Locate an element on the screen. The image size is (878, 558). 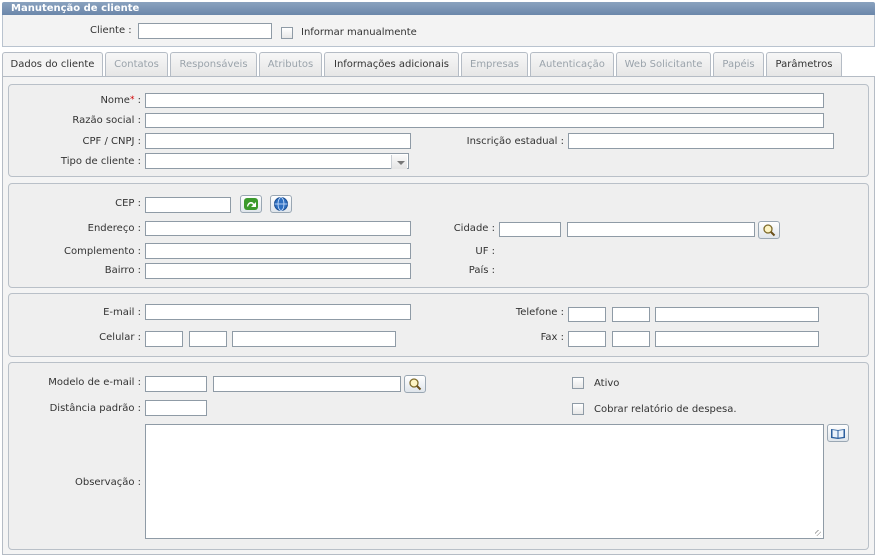
tab-web-solicitante: Web Solicitante is located at coordinates (663, 64).